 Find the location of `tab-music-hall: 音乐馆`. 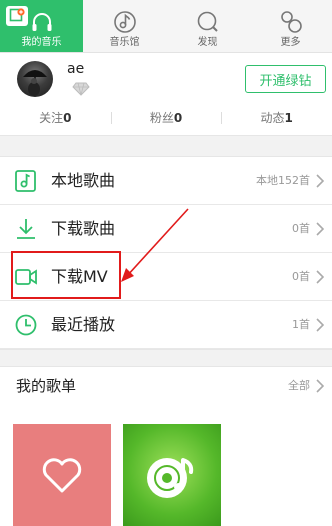

tab-music-hall: 音乐馆 is located at coordinates (124, 26).